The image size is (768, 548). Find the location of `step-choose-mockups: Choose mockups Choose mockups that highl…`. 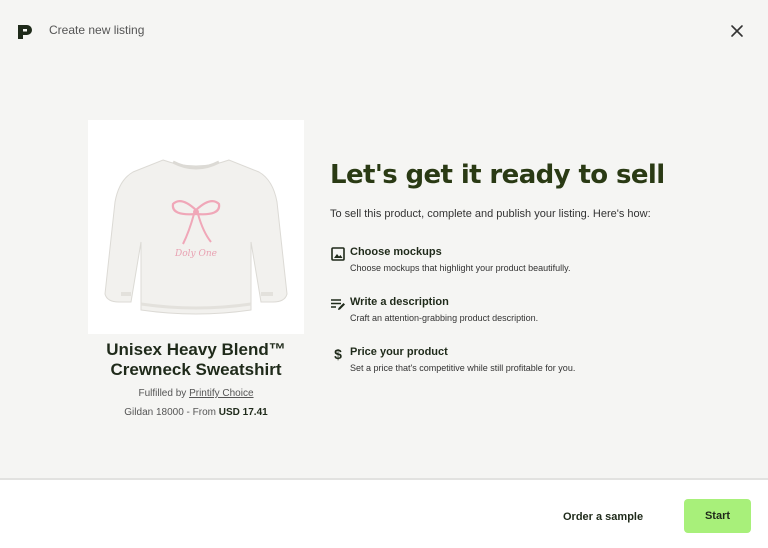

step-choose-mockups: Choose mockups Choose mockups that highl… is located at coordinates (540, 271).